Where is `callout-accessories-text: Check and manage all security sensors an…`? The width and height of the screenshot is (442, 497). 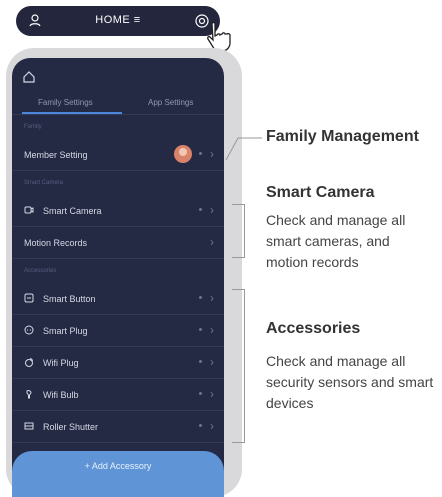 callout-accessories-text: Check and manage all security sensors an… is located at coordinates (349, 382).